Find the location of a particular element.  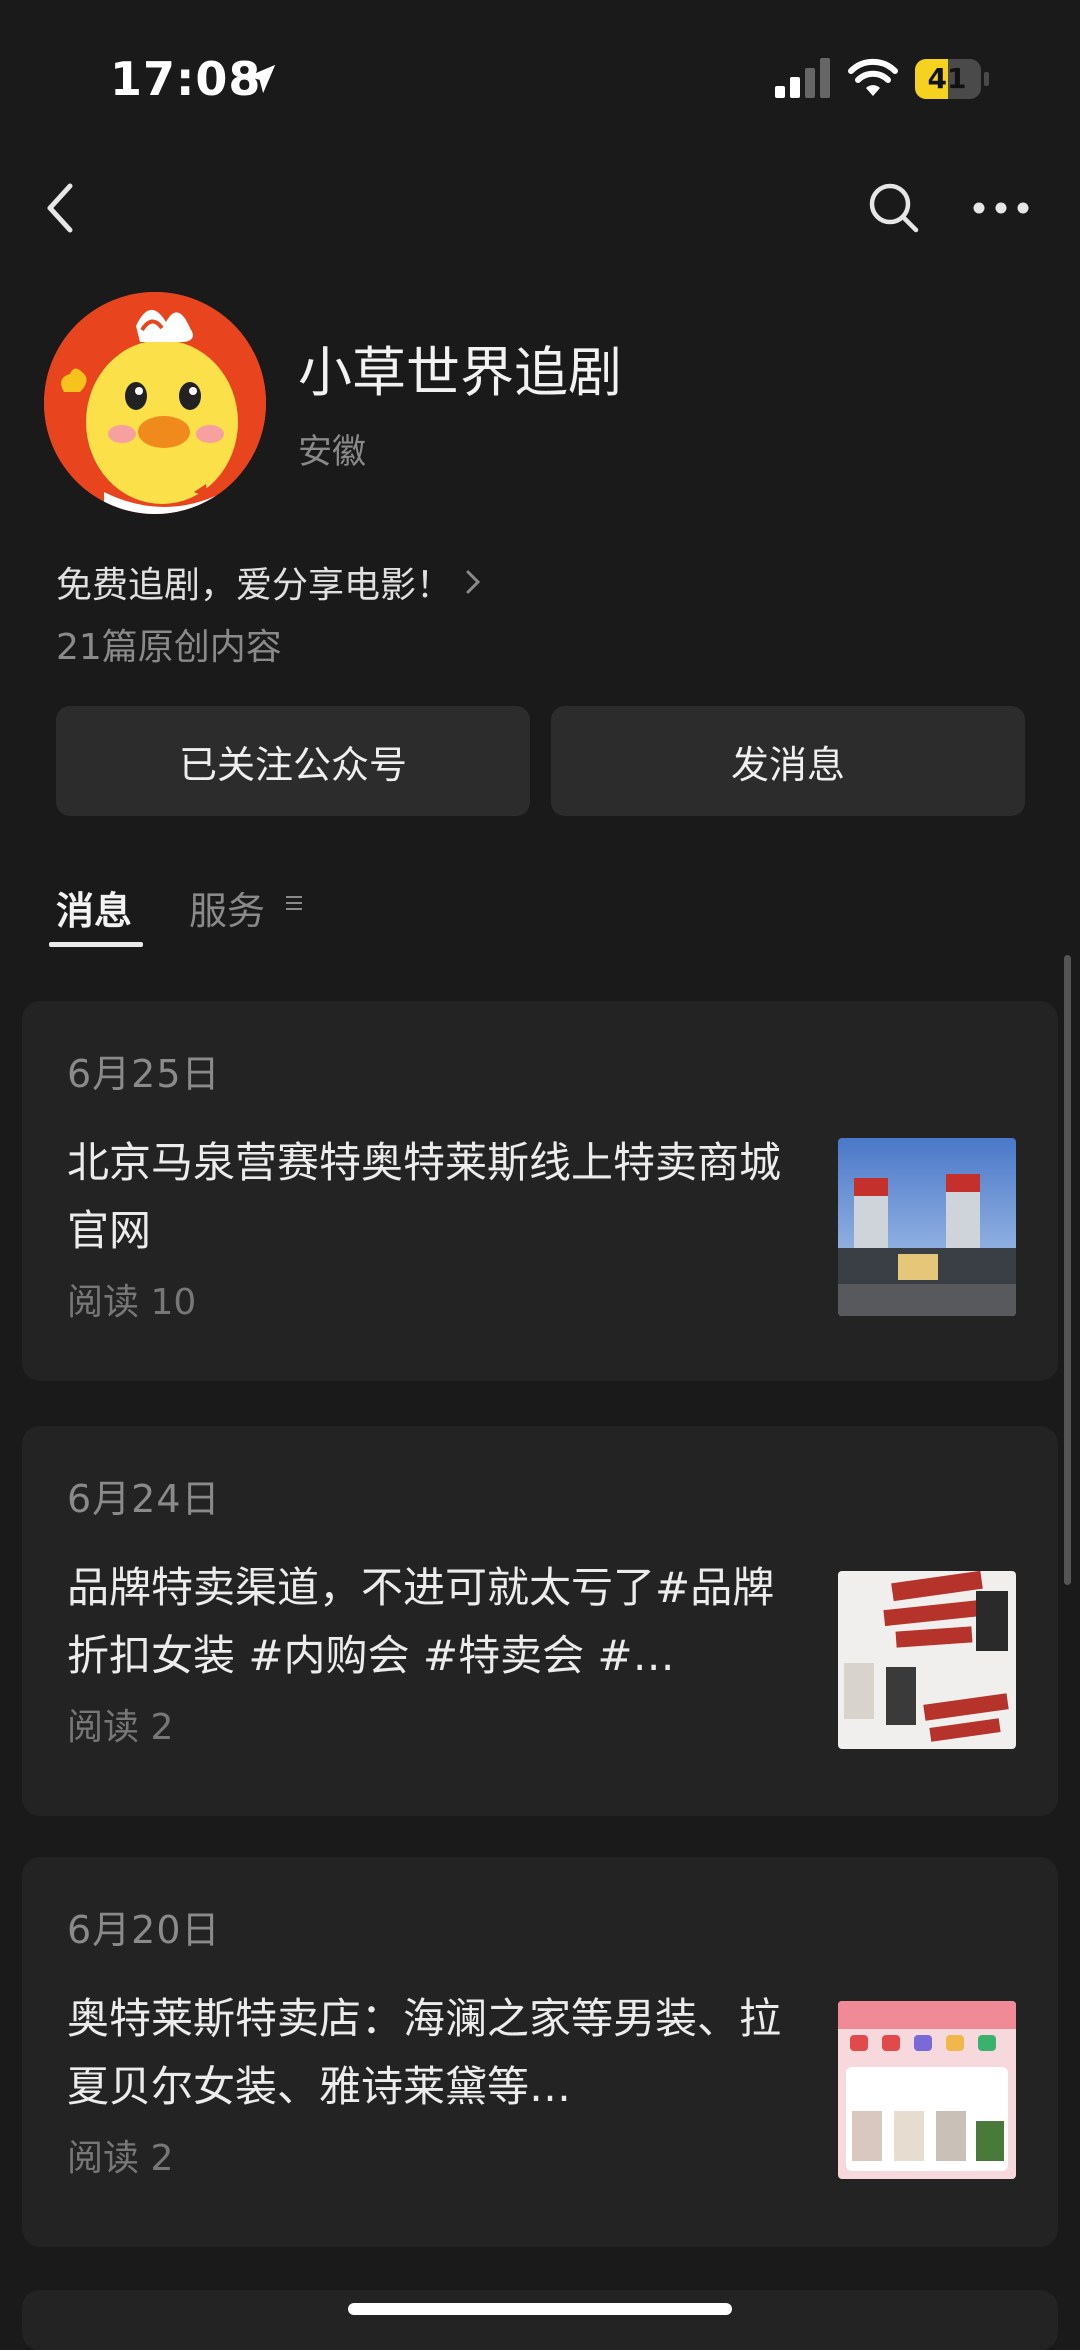

more-dots-icon is located at coordinates (1001, 208).